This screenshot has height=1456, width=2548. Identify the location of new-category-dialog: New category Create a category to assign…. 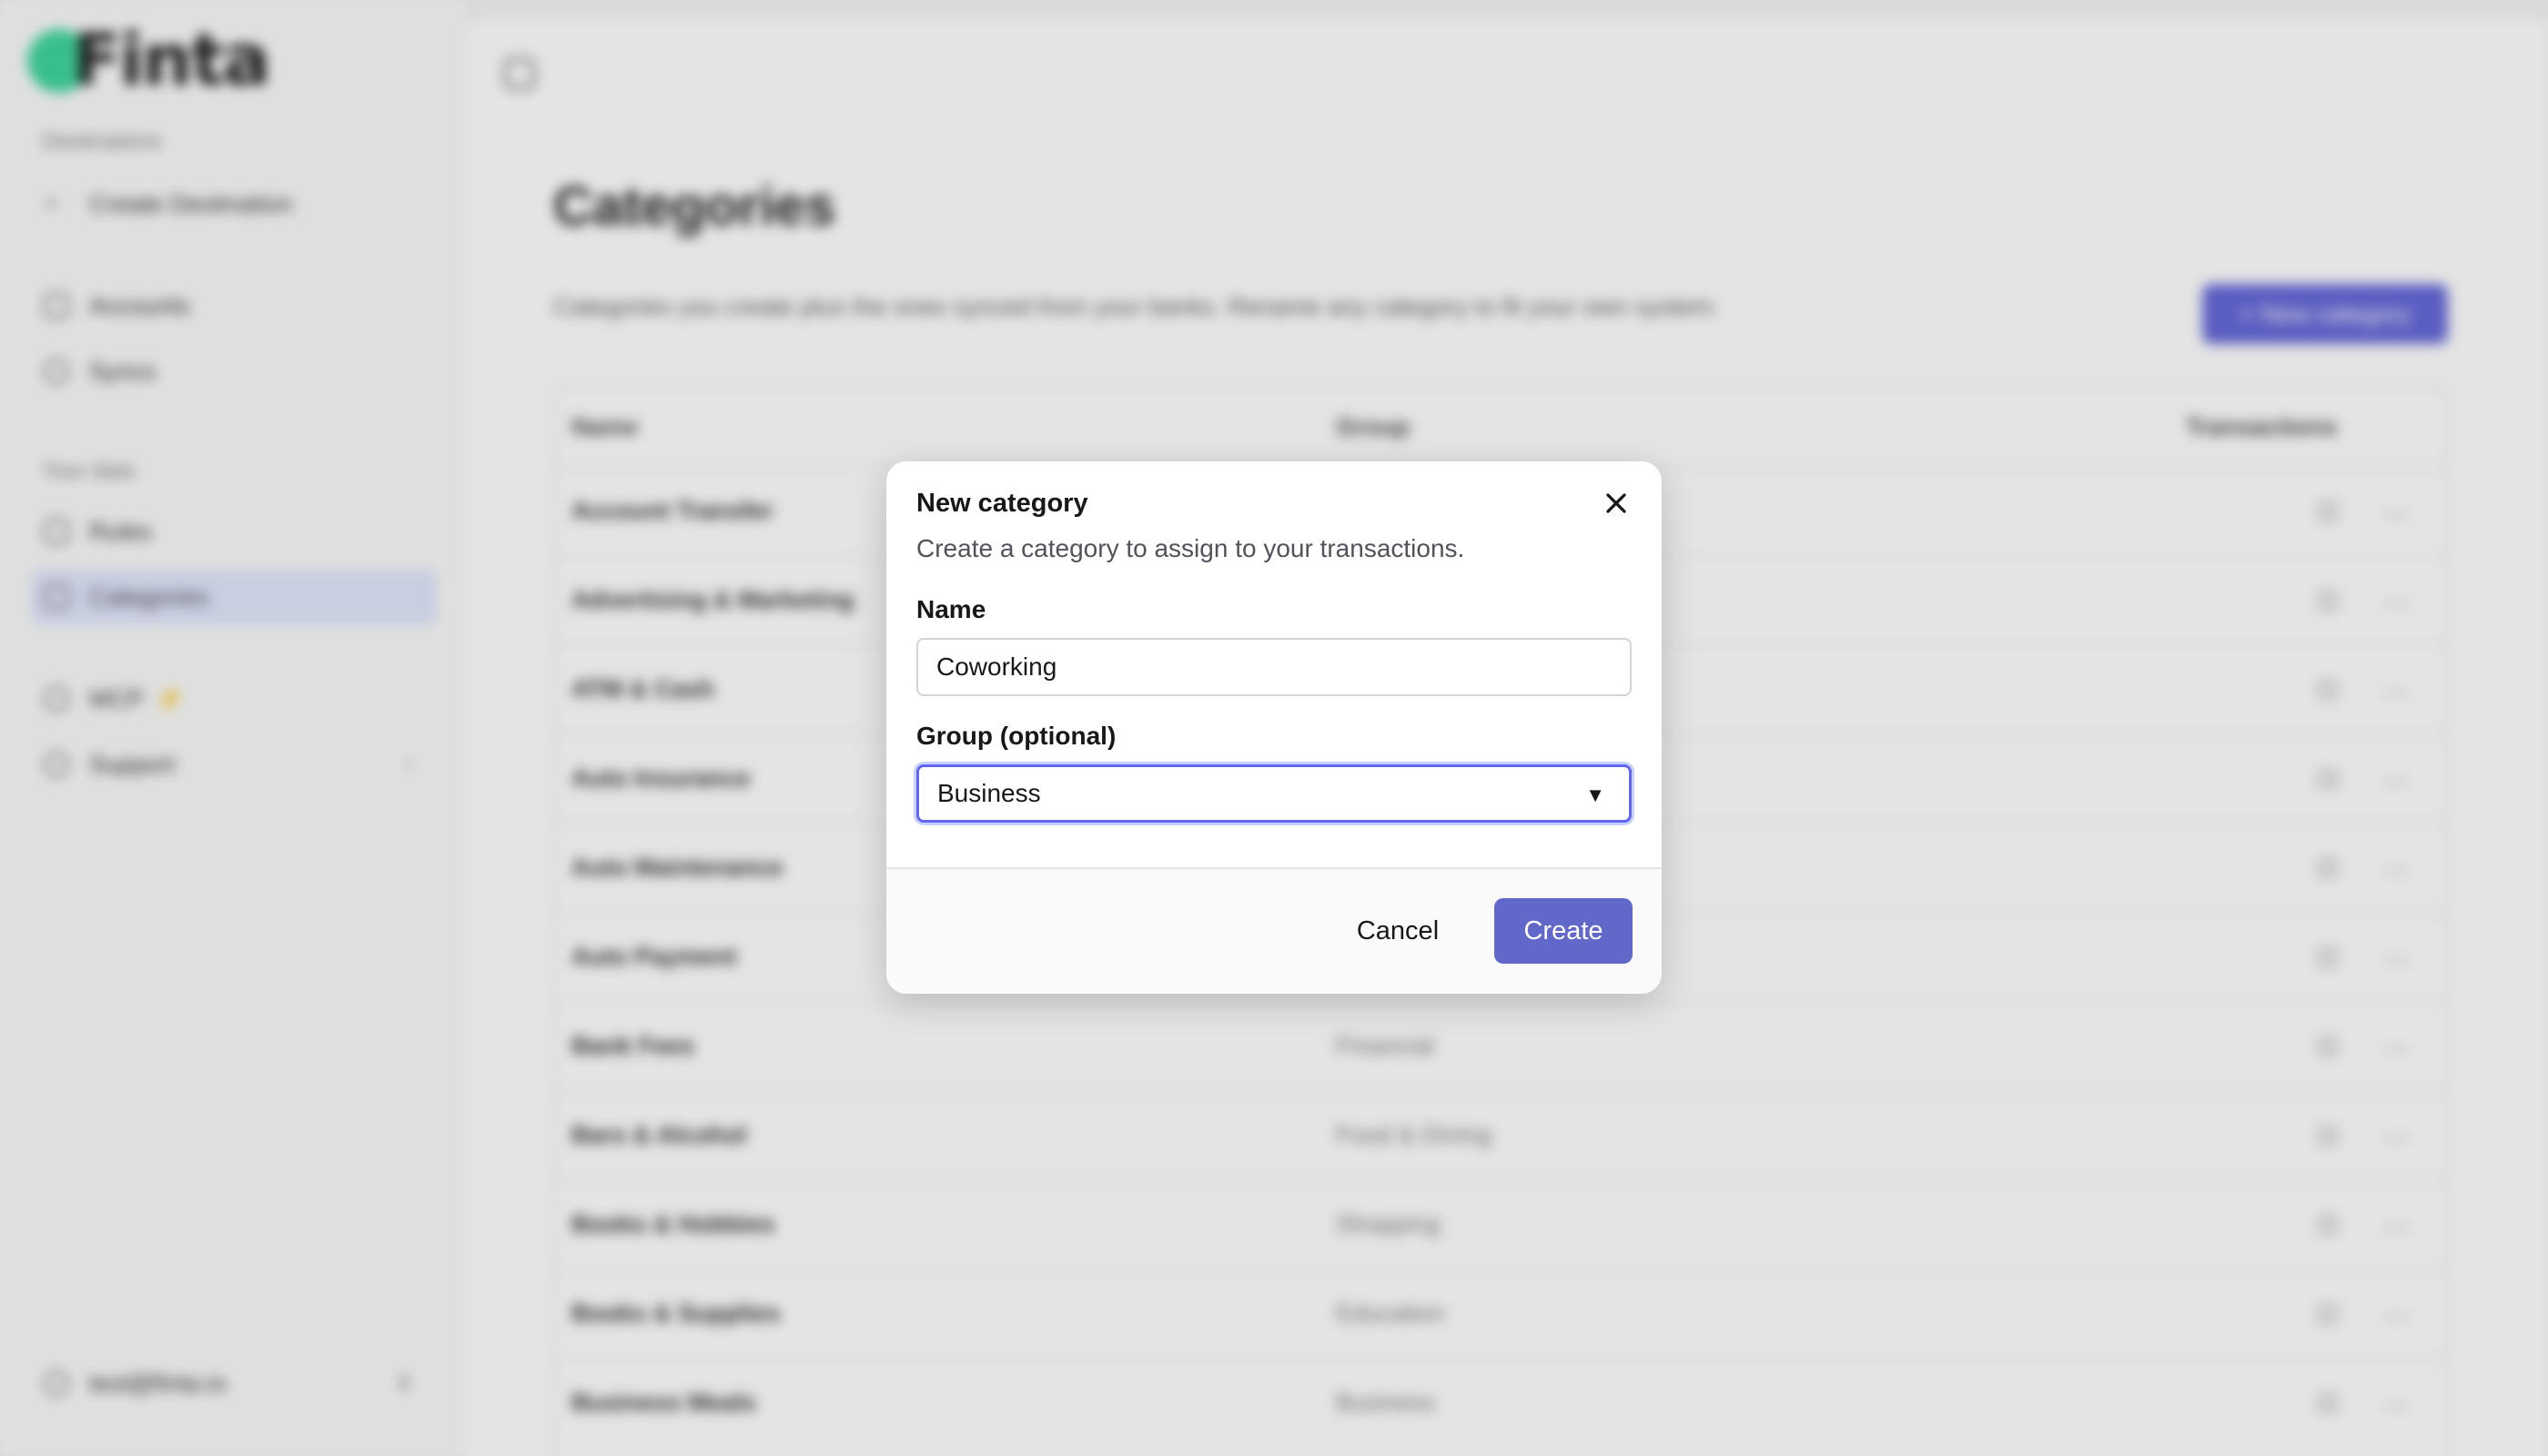
(1274, 728).